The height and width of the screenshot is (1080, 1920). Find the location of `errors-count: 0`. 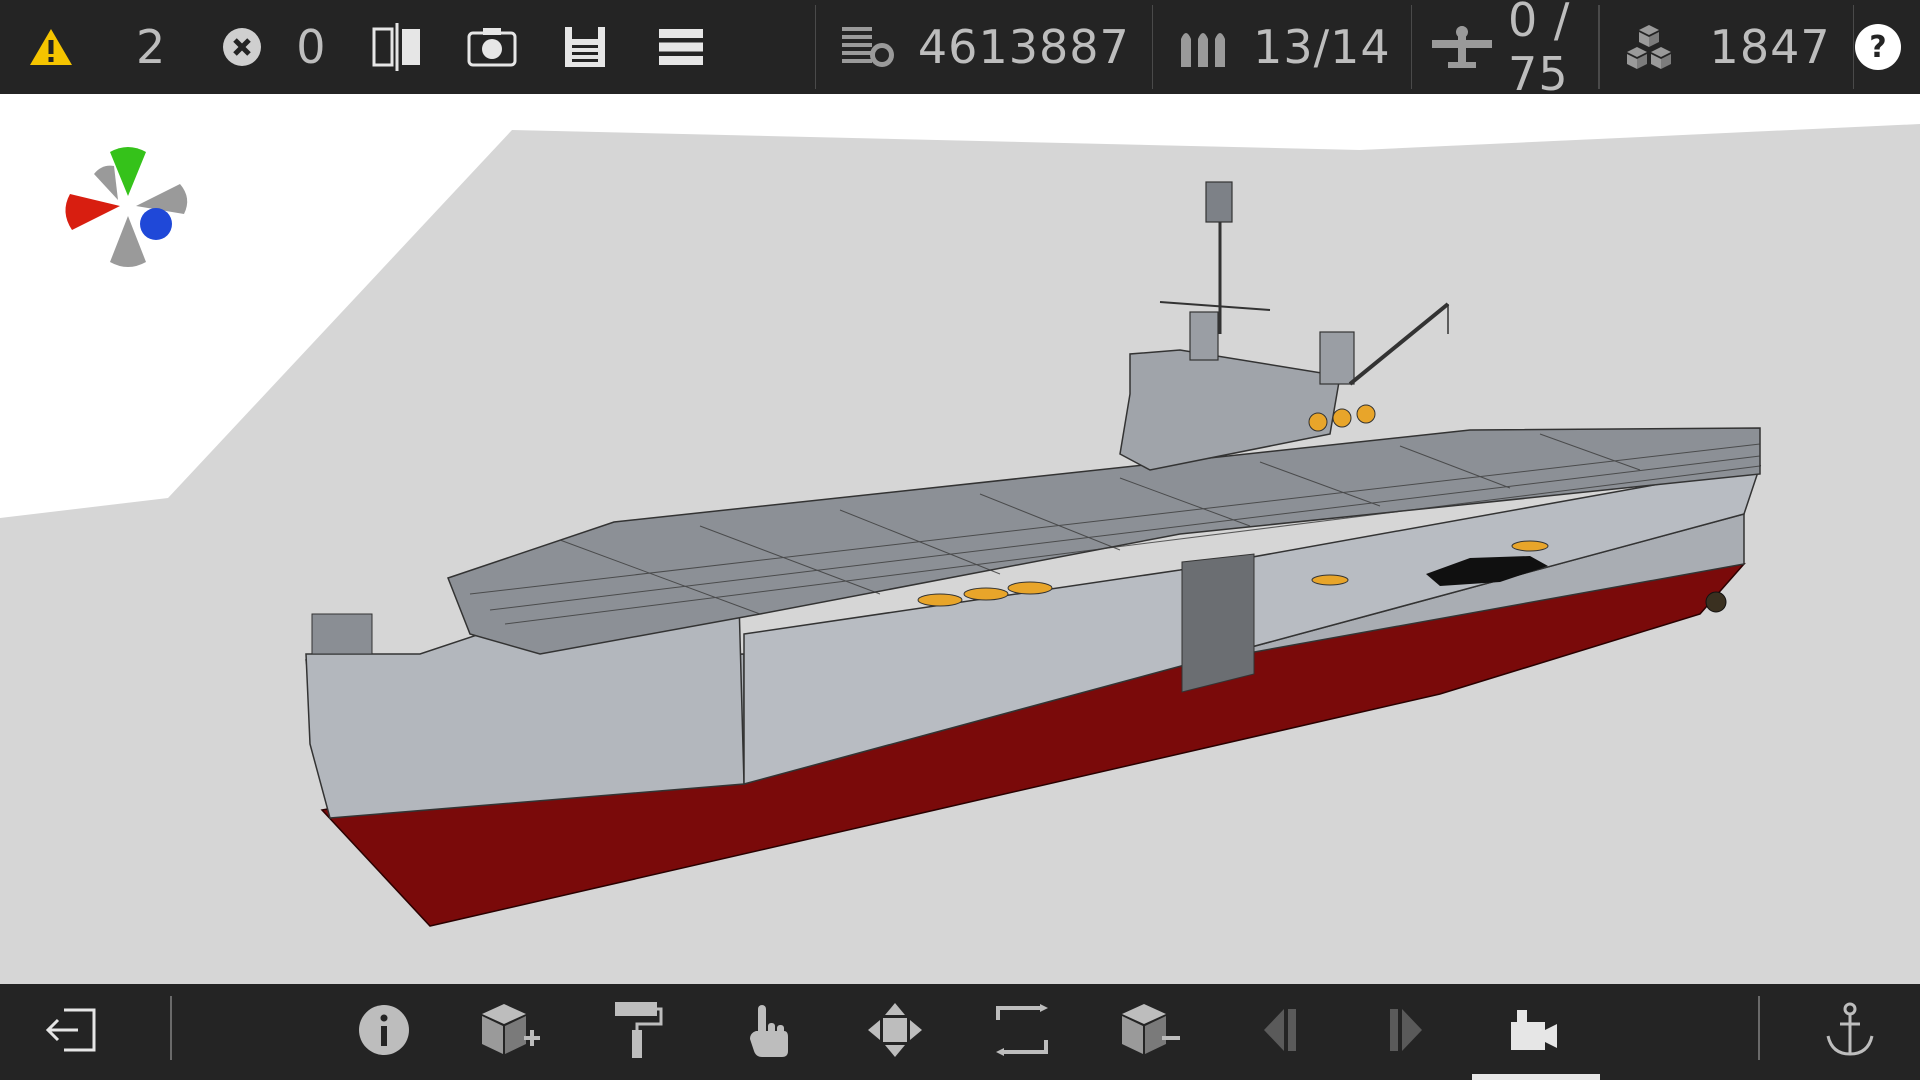

errors-count: 0 is located at coordinates (311, 47).